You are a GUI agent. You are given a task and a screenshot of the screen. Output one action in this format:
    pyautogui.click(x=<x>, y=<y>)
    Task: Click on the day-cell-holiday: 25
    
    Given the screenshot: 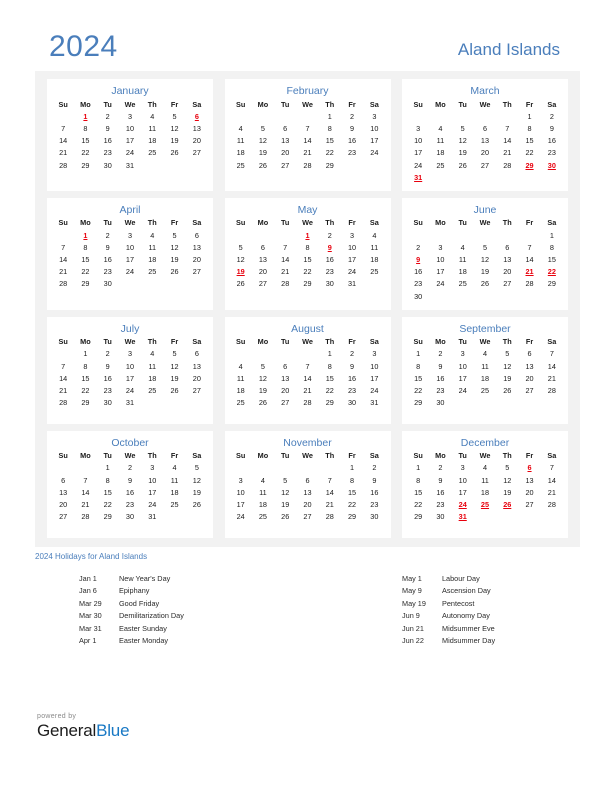 What is the action you would take?
    pyautogui.click(x=485, y=505)
    